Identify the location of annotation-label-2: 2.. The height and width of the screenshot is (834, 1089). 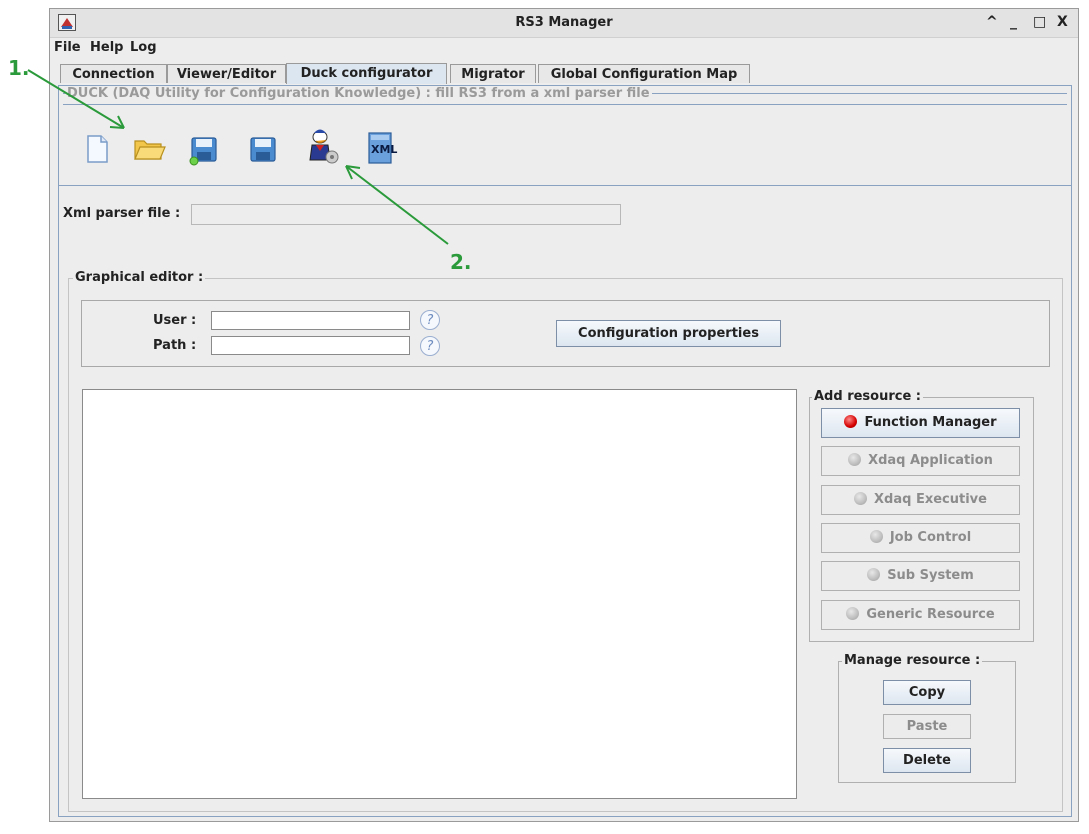
(461, 262).